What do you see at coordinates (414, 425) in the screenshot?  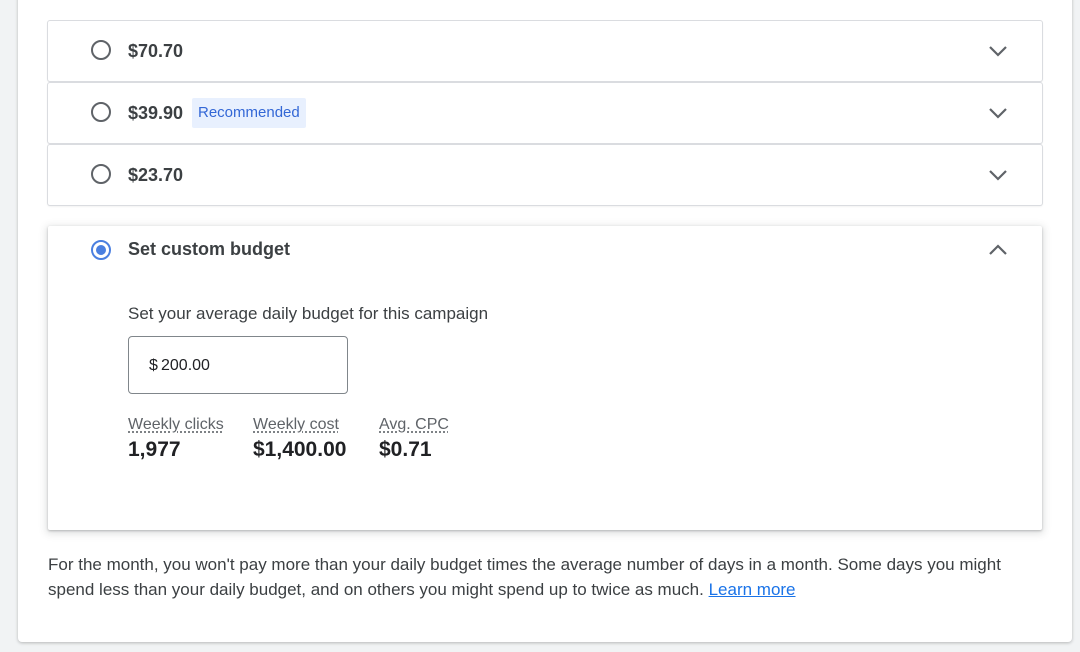 I see `metric-label: Avg. CPC` at bounding box center [414, 425].